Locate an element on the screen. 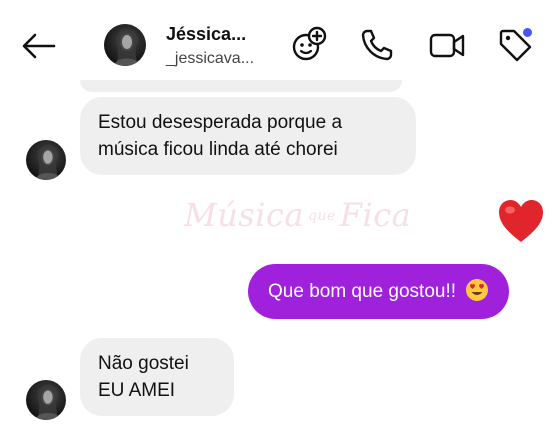 The width and height of the screenshot is (560, 430). back-button is located at coordinates (38, 46).